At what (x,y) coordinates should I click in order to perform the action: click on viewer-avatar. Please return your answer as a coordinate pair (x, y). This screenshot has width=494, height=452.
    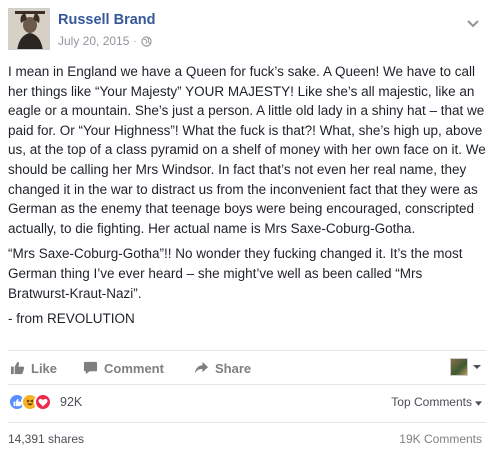
    Looking at the image, I should click on (459, 367).